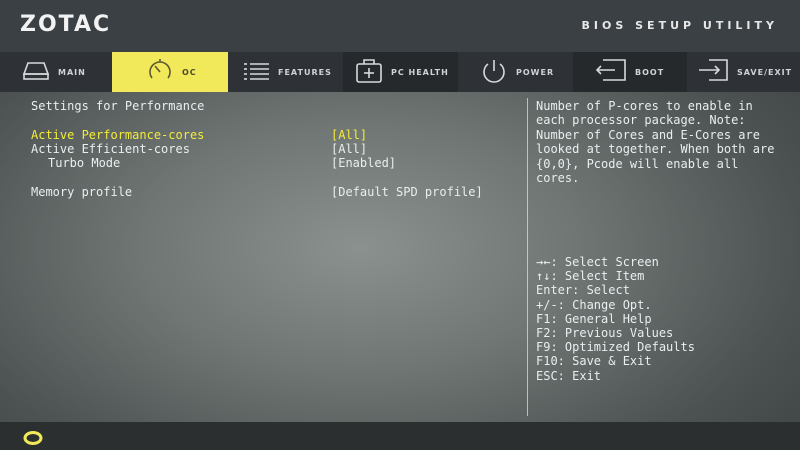  Describe the element at coordinates (650, 72) in the screenshot. I see `tab-boot-label: BOOT` at that location.